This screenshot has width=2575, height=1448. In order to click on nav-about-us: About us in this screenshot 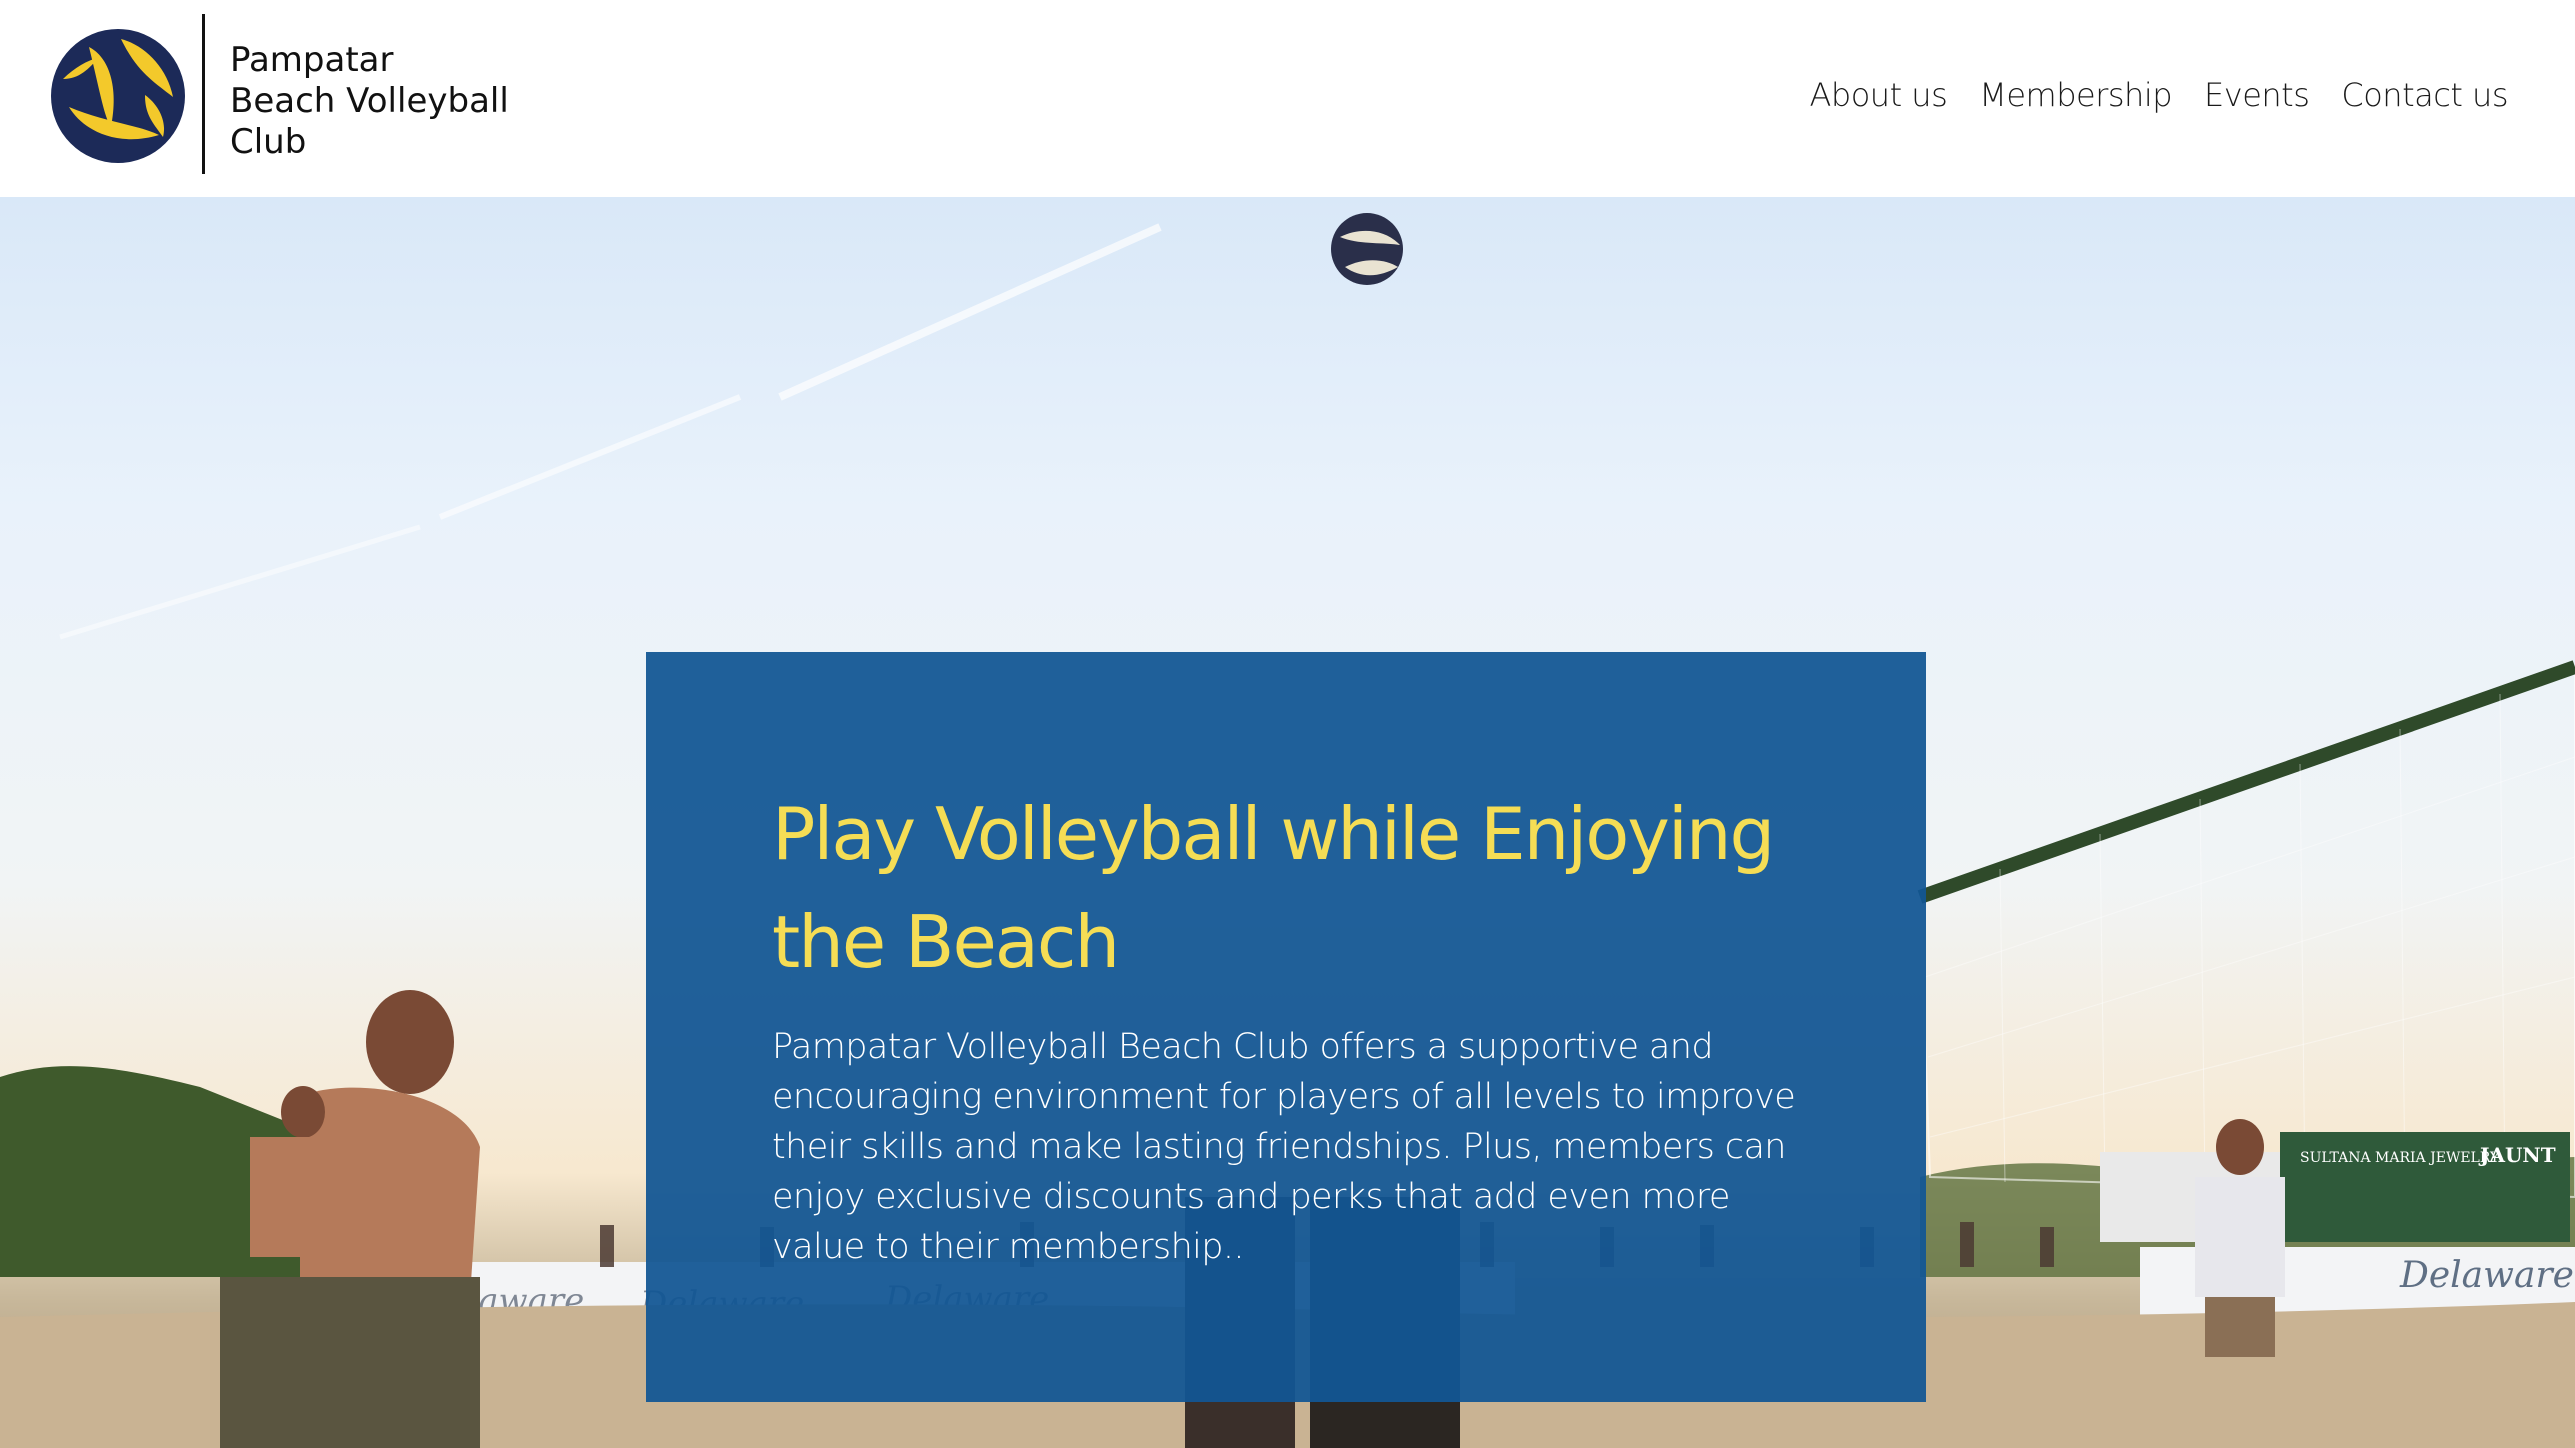, I will do `click(1879, 95)`.